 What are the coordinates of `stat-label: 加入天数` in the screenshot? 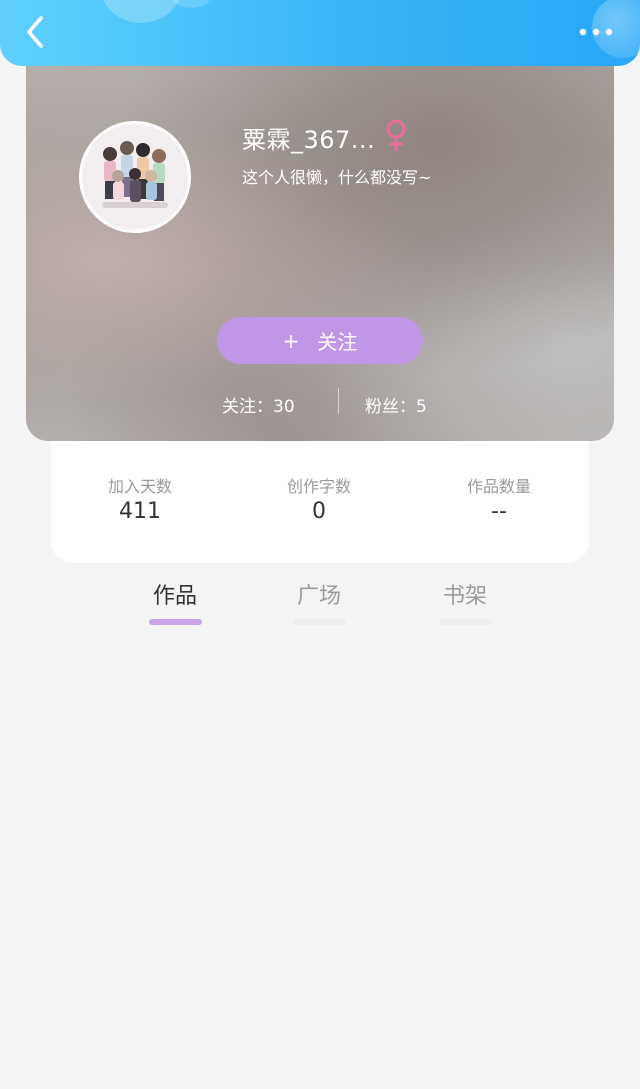 It's located at (139, 486).